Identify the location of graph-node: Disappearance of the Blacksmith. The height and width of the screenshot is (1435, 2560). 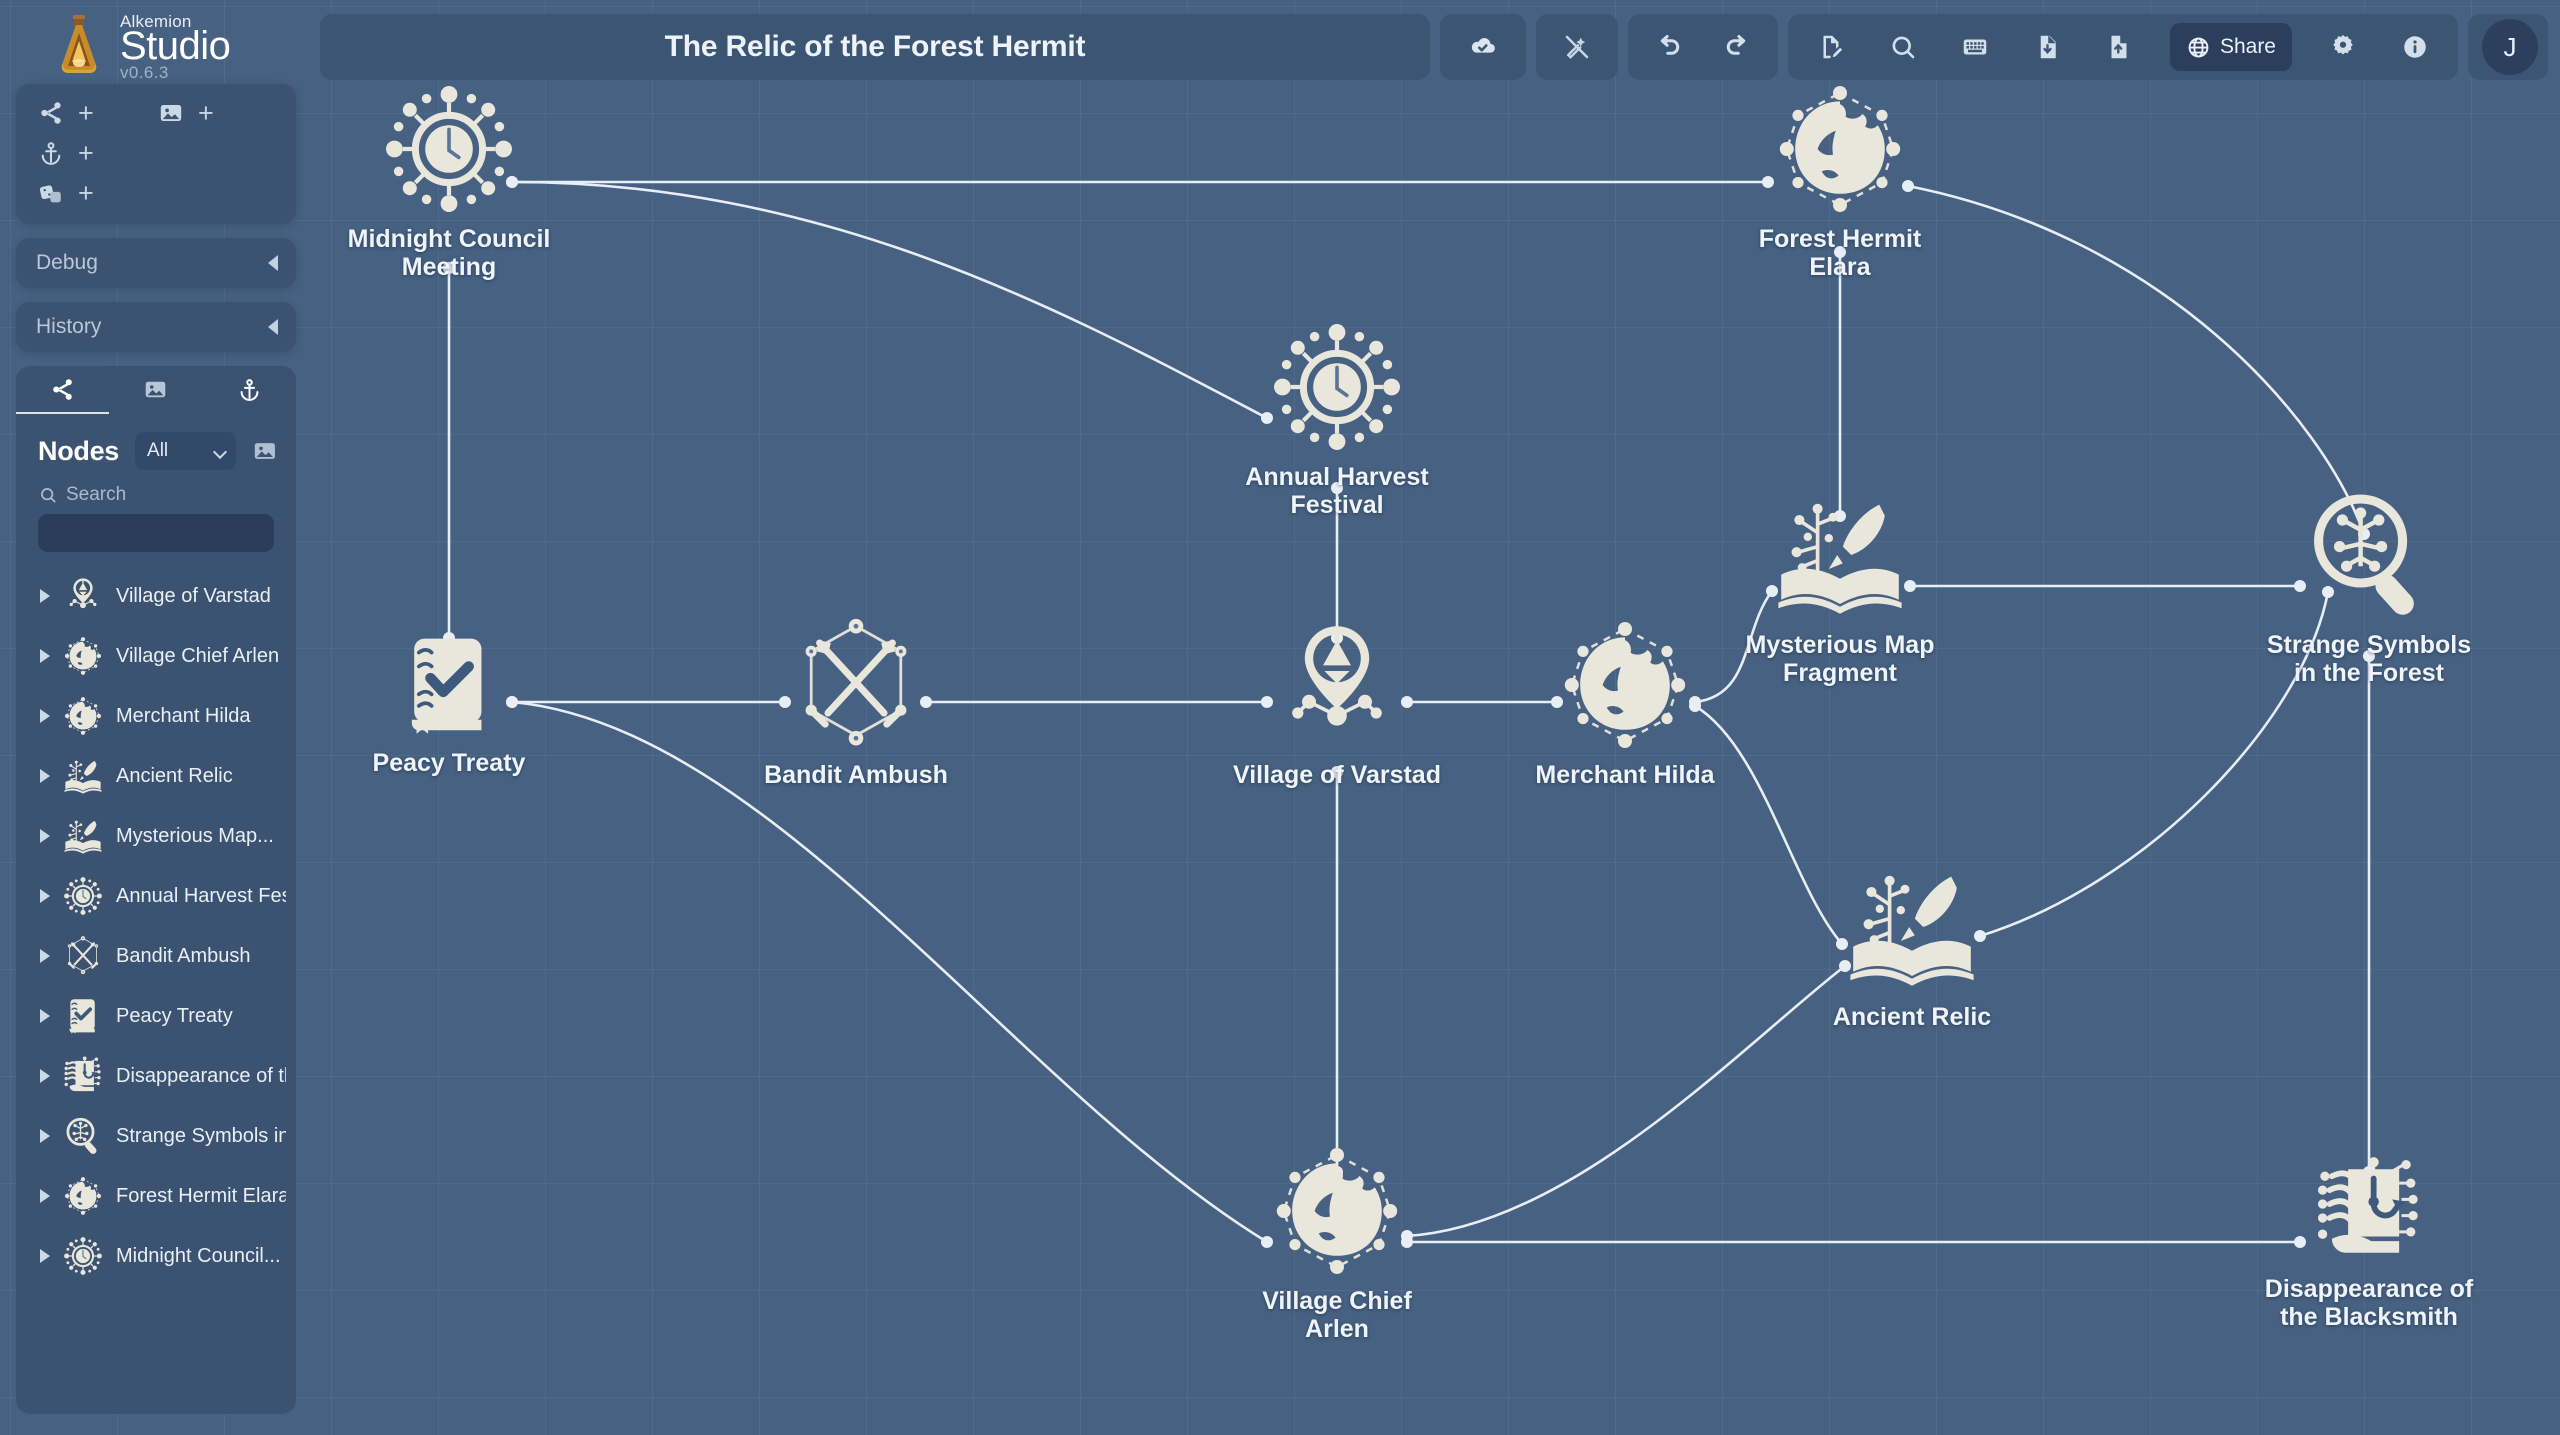
(2369, 1242).